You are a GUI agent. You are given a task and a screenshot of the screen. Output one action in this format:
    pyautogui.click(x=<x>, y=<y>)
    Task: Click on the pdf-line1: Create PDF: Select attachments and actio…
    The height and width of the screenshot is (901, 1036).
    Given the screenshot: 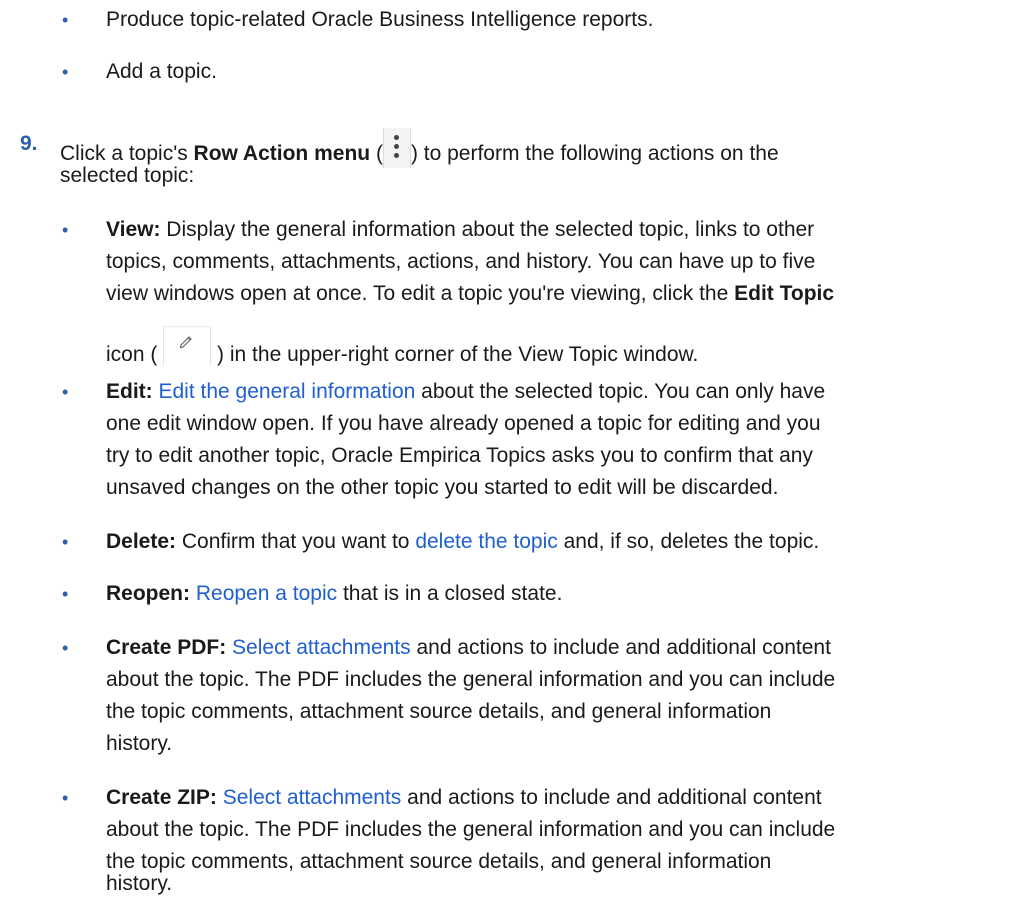 What is the action you would take?
    pyautogui.click(x=468, y=648)
    